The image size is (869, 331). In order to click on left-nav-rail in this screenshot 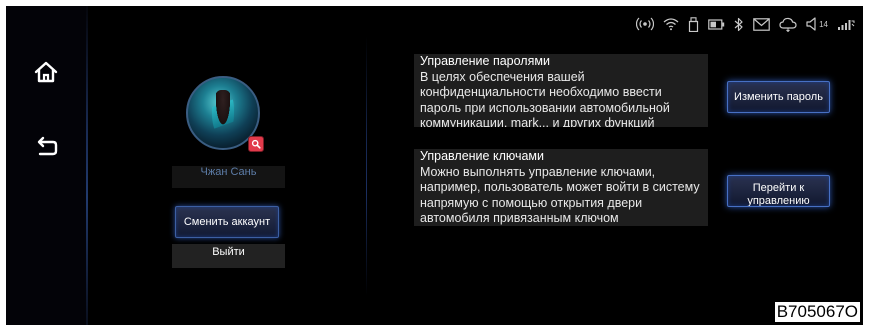, I will do `click(46, 165)`.